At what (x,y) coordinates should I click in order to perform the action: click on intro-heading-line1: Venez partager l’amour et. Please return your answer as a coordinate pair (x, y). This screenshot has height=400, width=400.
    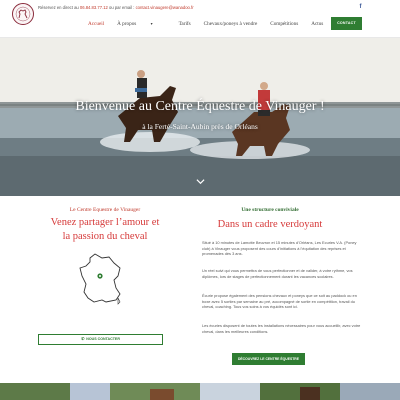
    Looking at the image, I should click on (105, 222).